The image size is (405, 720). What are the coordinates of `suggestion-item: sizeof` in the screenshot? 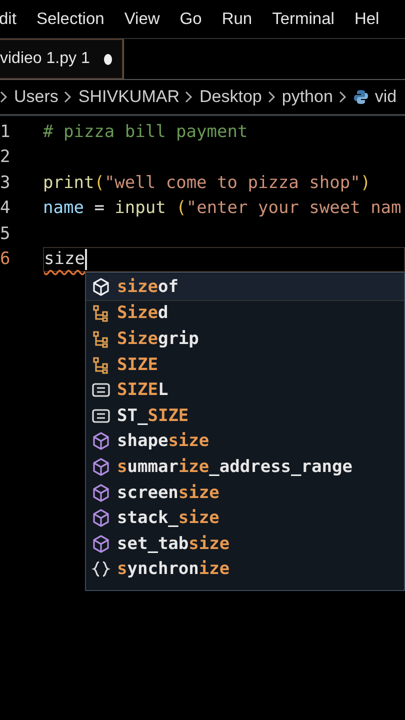 It's located at (245, 287).